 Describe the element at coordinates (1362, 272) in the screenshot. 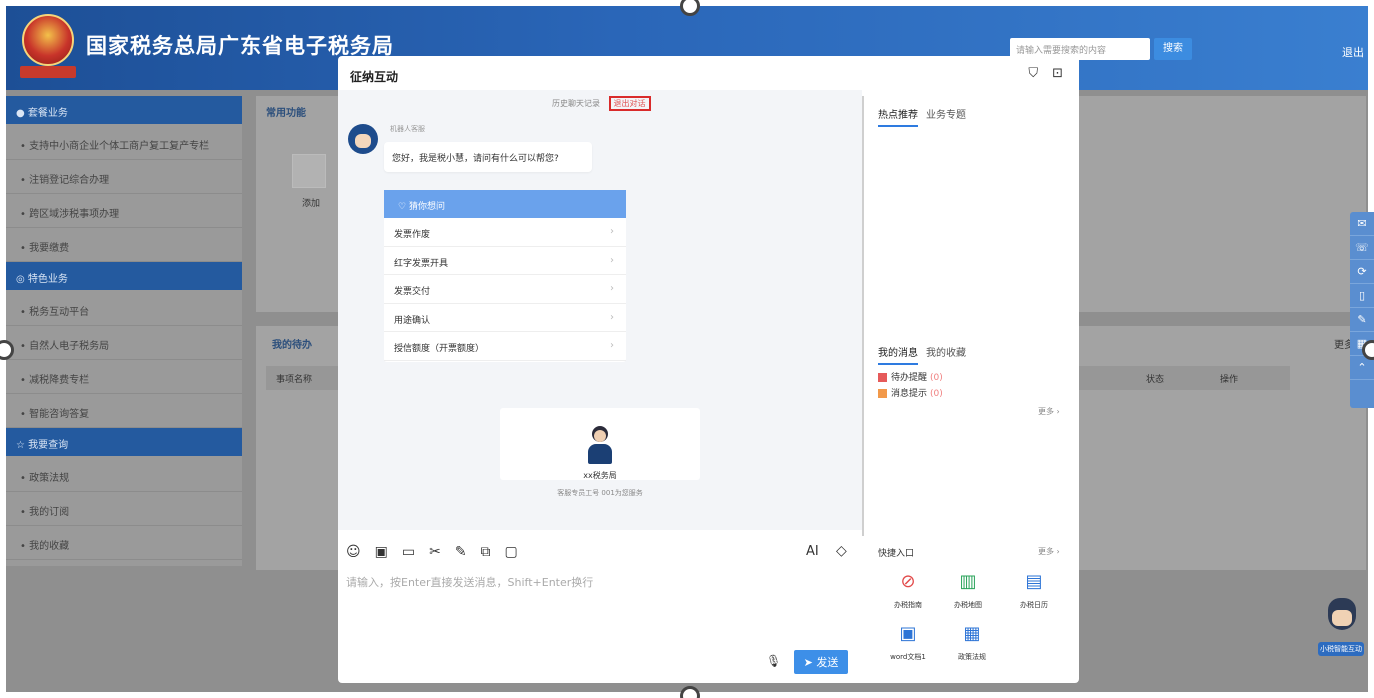

I see `share-icon: ⟳` at that location.